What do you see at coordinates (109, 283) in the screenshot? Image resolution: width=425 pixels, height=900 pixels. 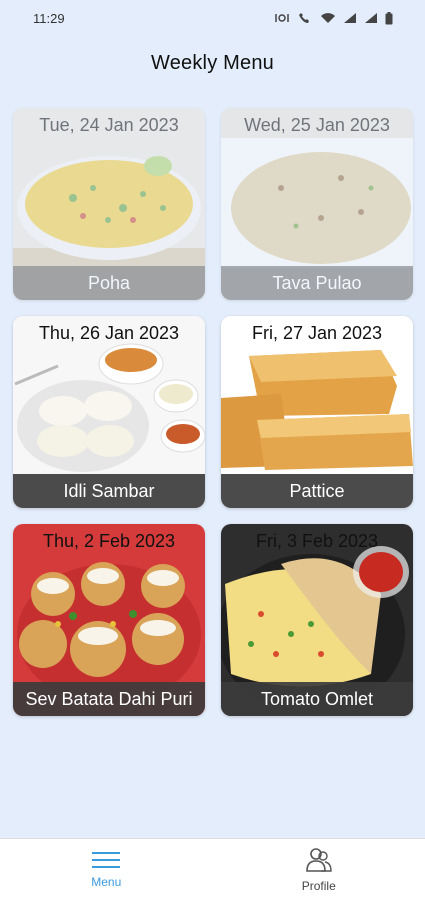 I see `card-dish-name: Poha` at bounding box center [109, 283].